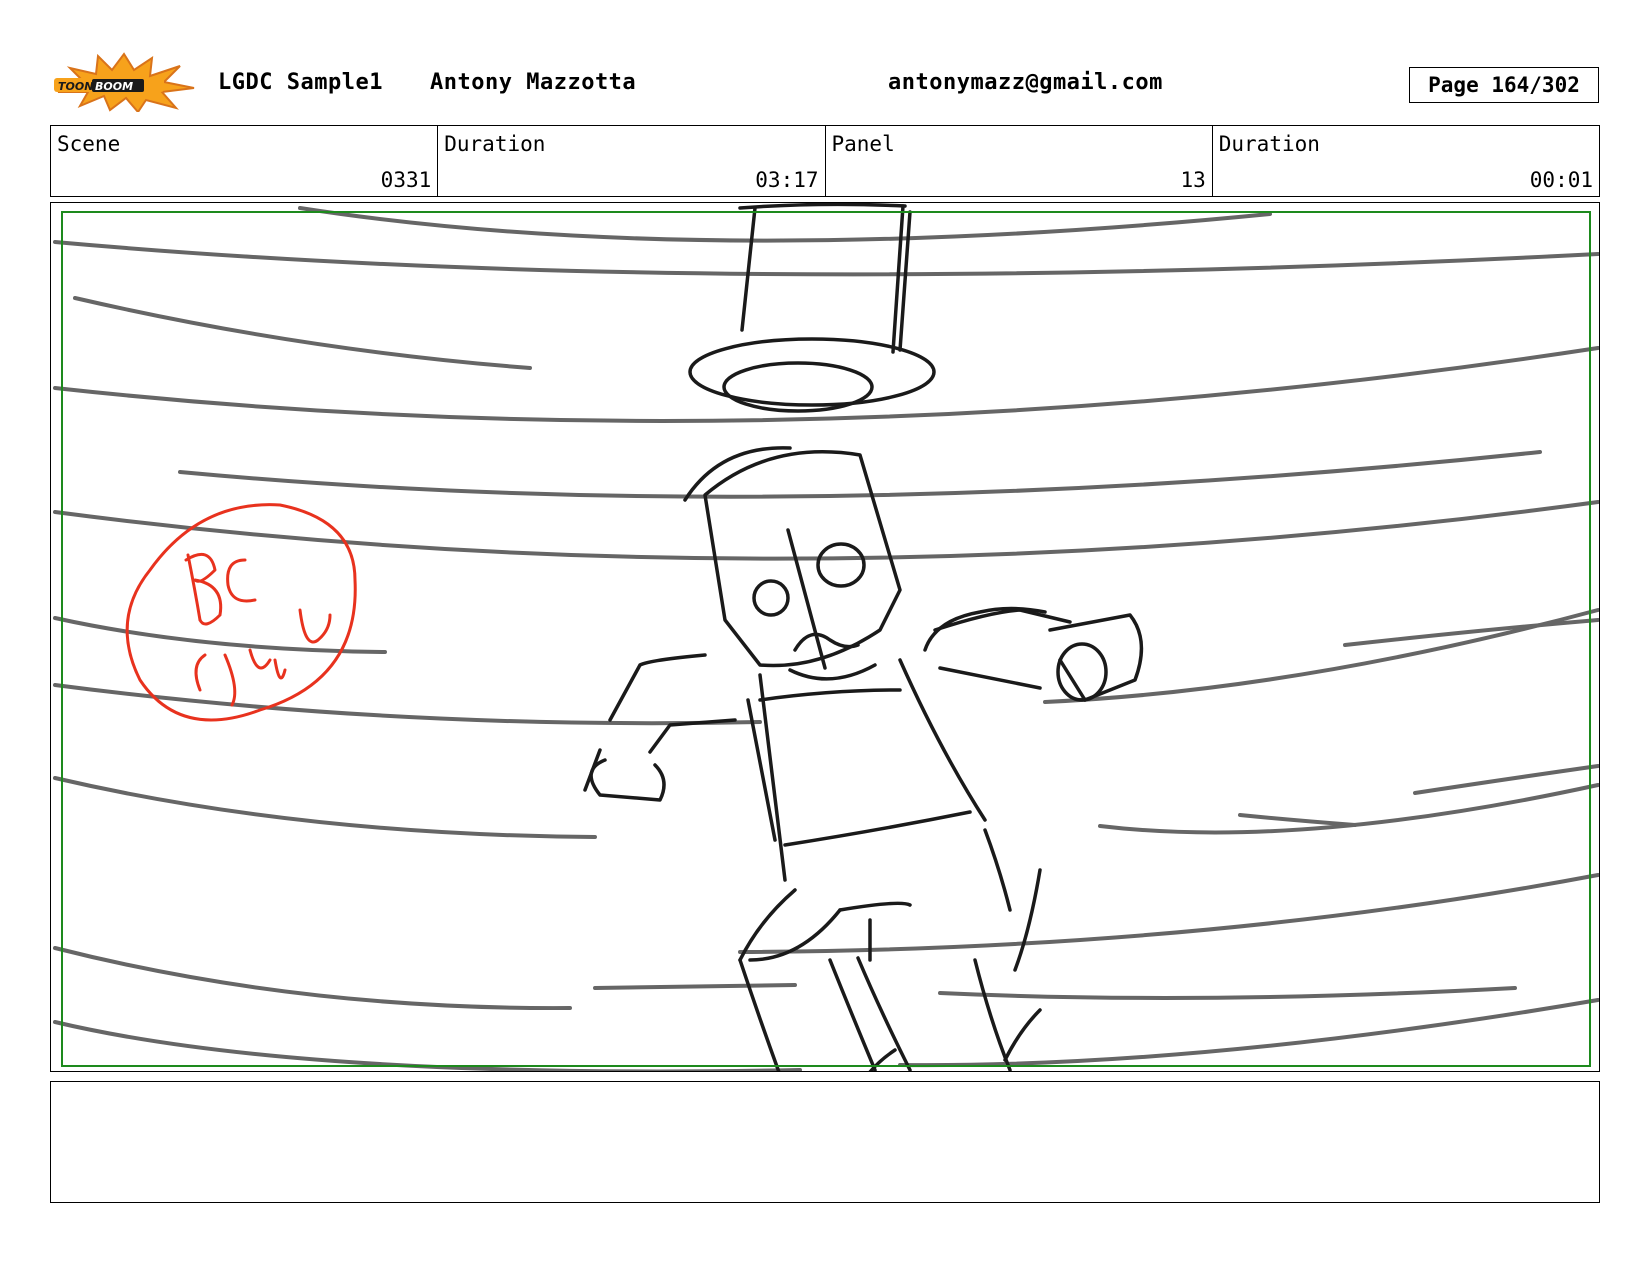  What do you see at coordinates (825, 1142) in the screenshot?
I see `panel-notes-box` at bounding box center [825, 1142].